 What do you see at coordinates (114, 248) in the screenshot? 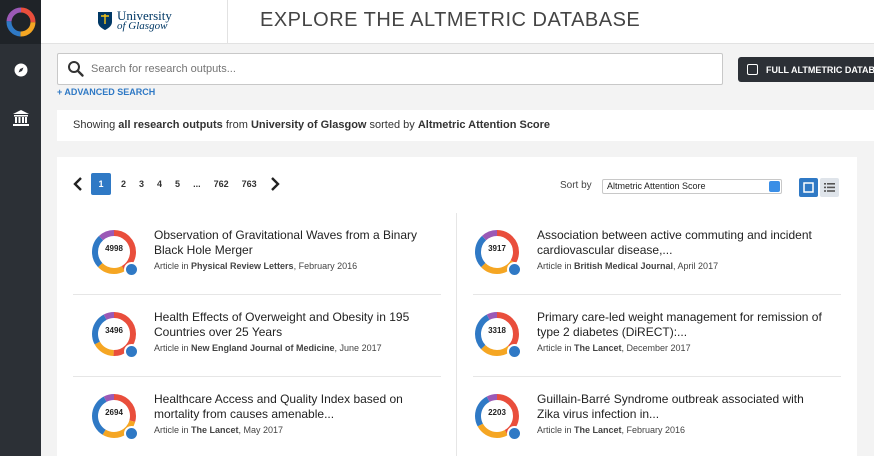
I see `attention-score: 4998` at bounding box center [114, 248].